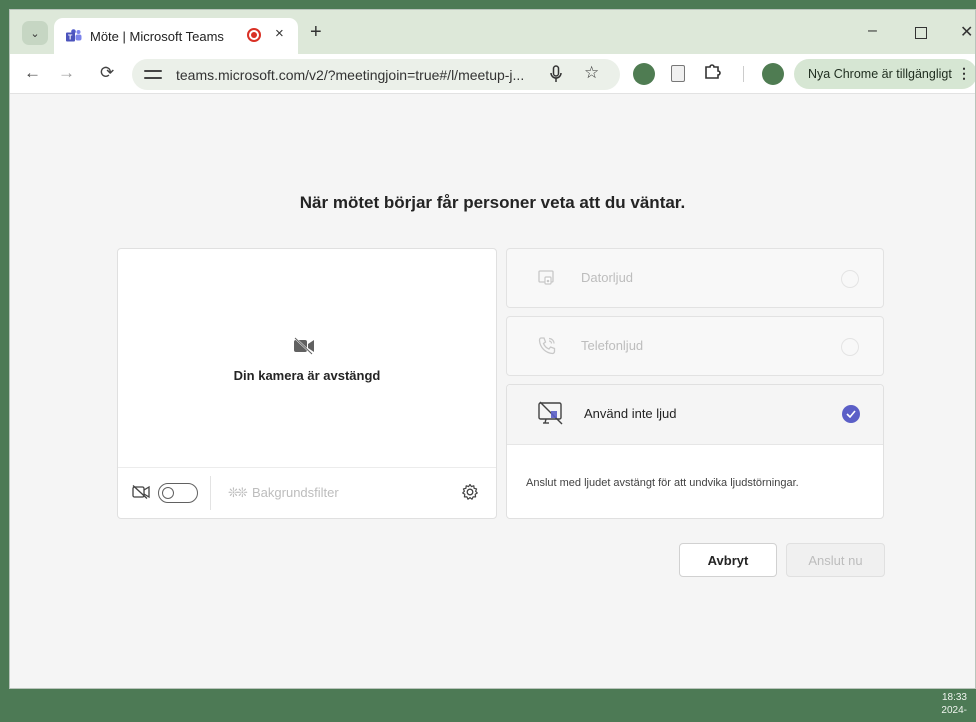 The image size is (976, 722). What do you see at coordinates (880, 74) in the screenshot?
I see `update-label: Nya Chrome är tillgängligt` at bounding box center [880, 74].